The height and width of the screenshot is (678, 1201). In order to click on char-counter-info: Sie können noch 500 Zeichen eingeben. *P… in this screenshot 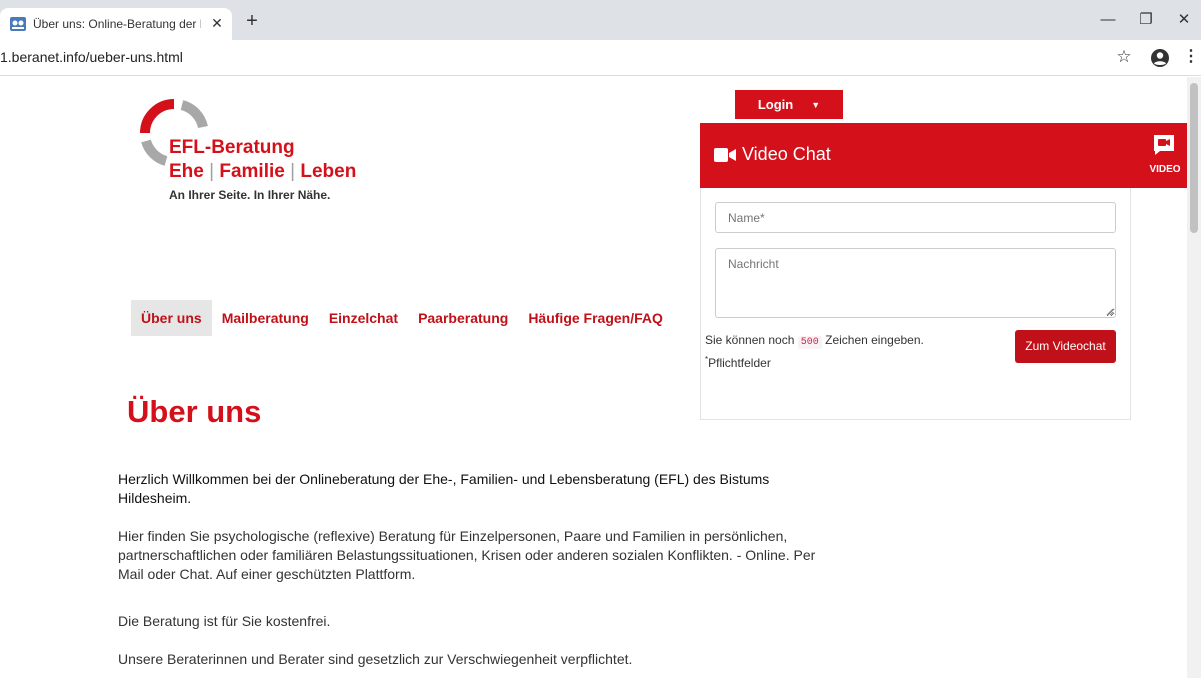, I will do `click(820, 352)`.